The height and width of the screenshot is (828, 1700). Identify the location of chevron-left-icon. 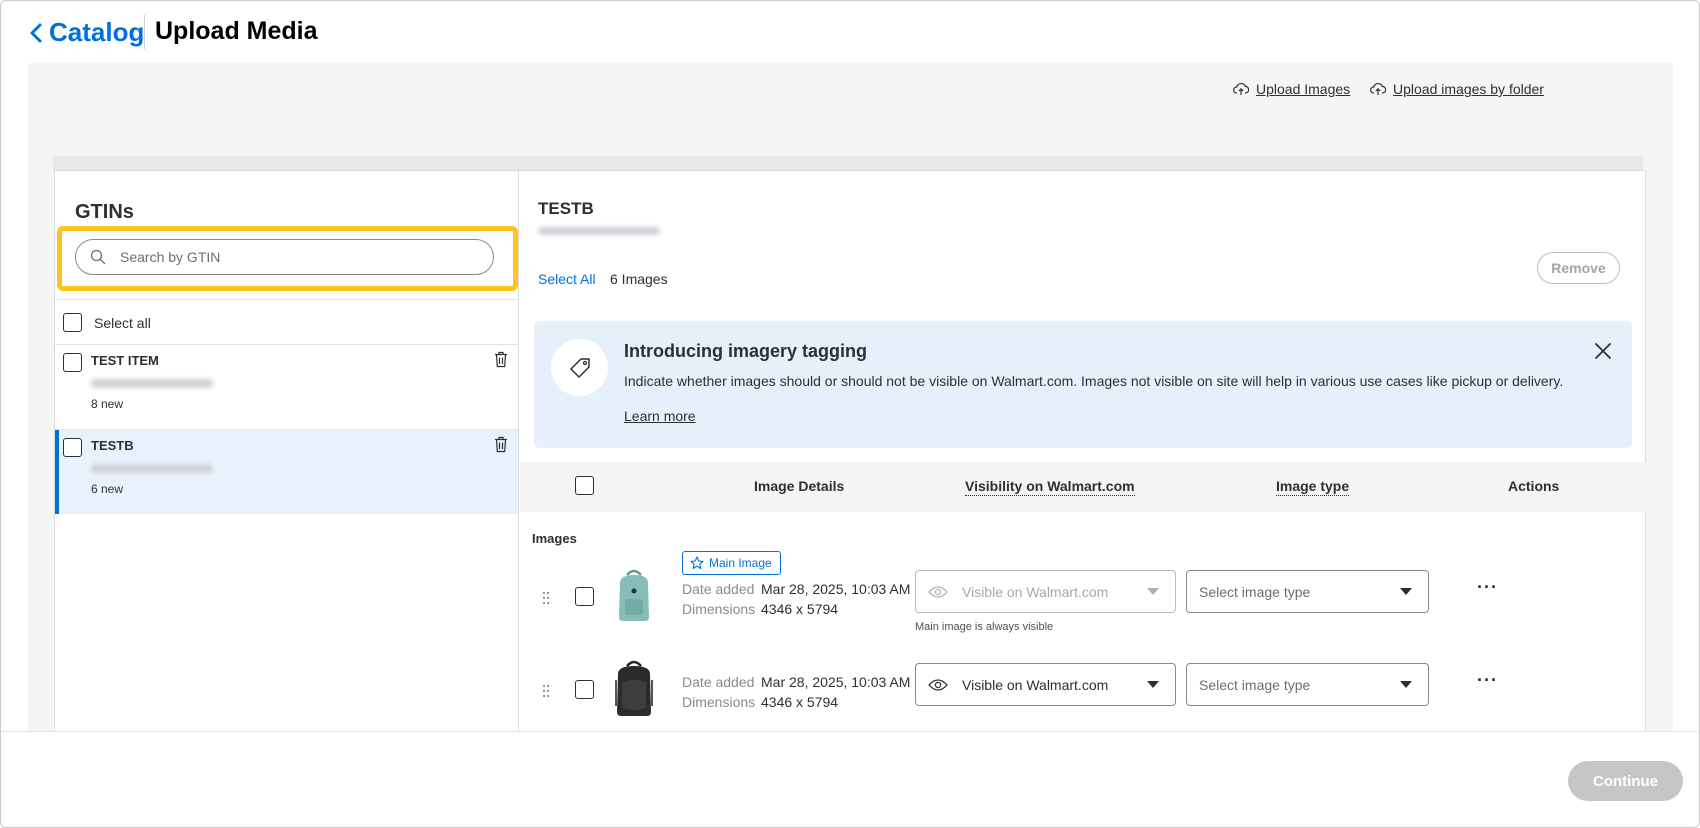
(36, 32).